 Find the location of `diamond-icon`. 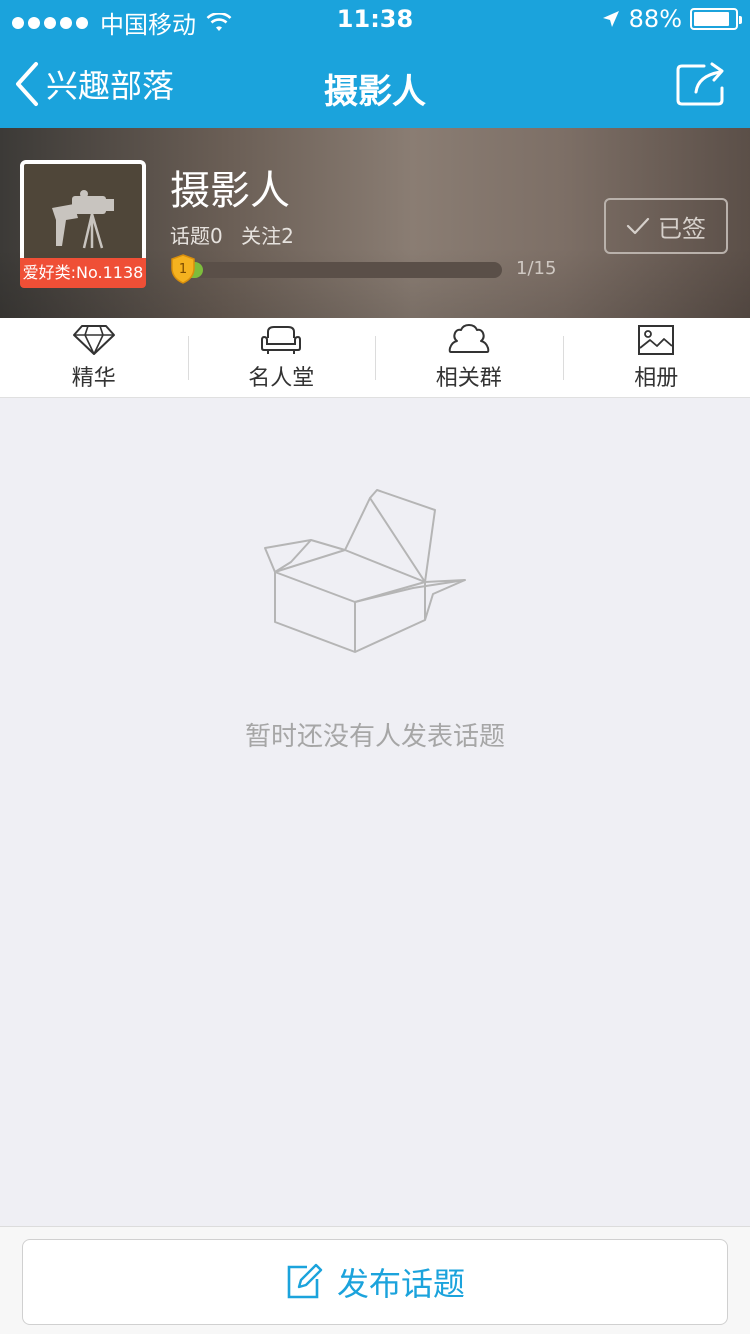

diamond-icon is located at coordinates (93, 339).